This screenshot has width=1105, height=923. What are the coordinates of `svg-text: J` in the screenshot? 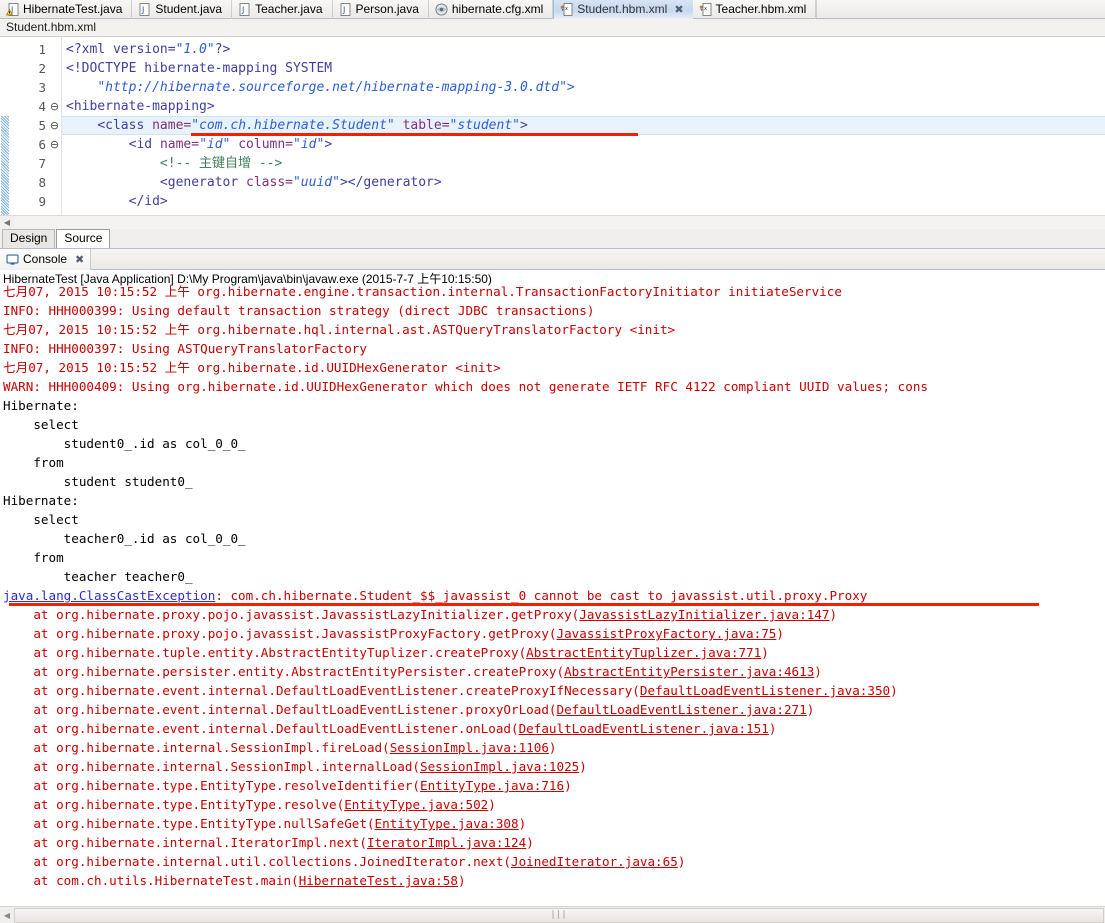 It's located at (242, 10).